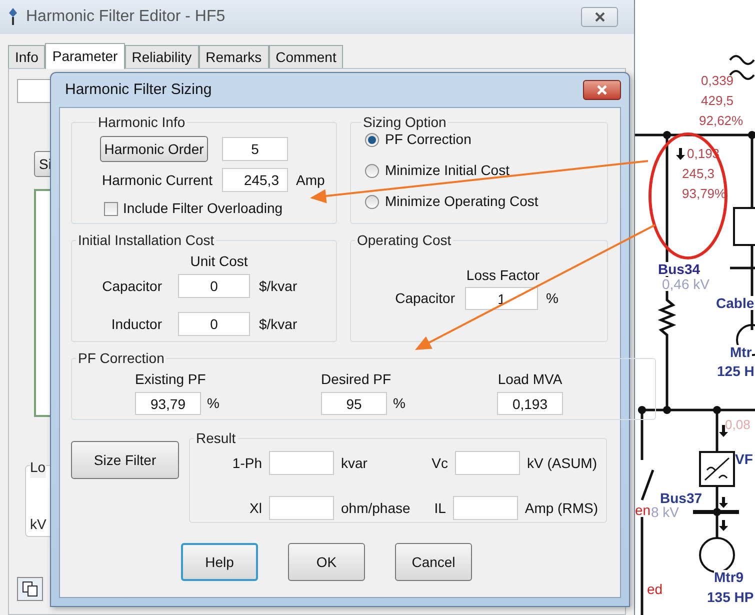 The height and width of the screenshot is (615, 755). Describe the element at coordinates (530, 379) in the screenshot. I see `field-label: Load MVA` at that location.